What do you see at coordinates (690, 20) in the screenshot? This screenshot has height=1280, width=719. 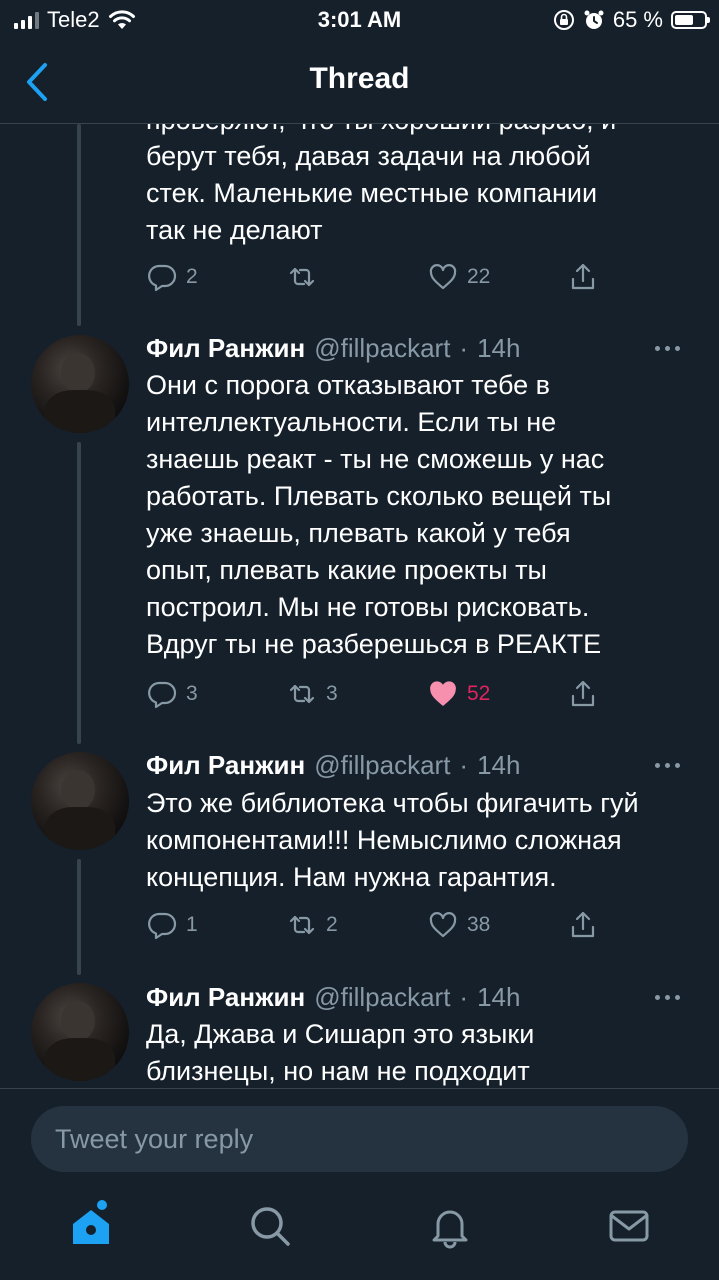 I see `battery-icon` at bounding box center [690, 20].